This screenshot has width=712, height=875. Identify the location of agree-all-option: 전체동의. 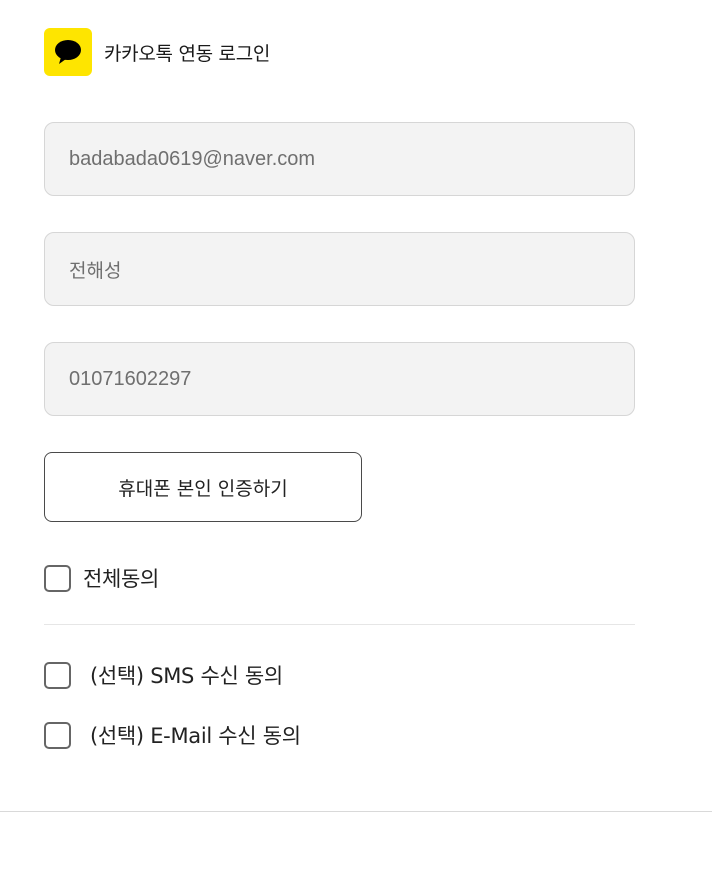
(101, 578).